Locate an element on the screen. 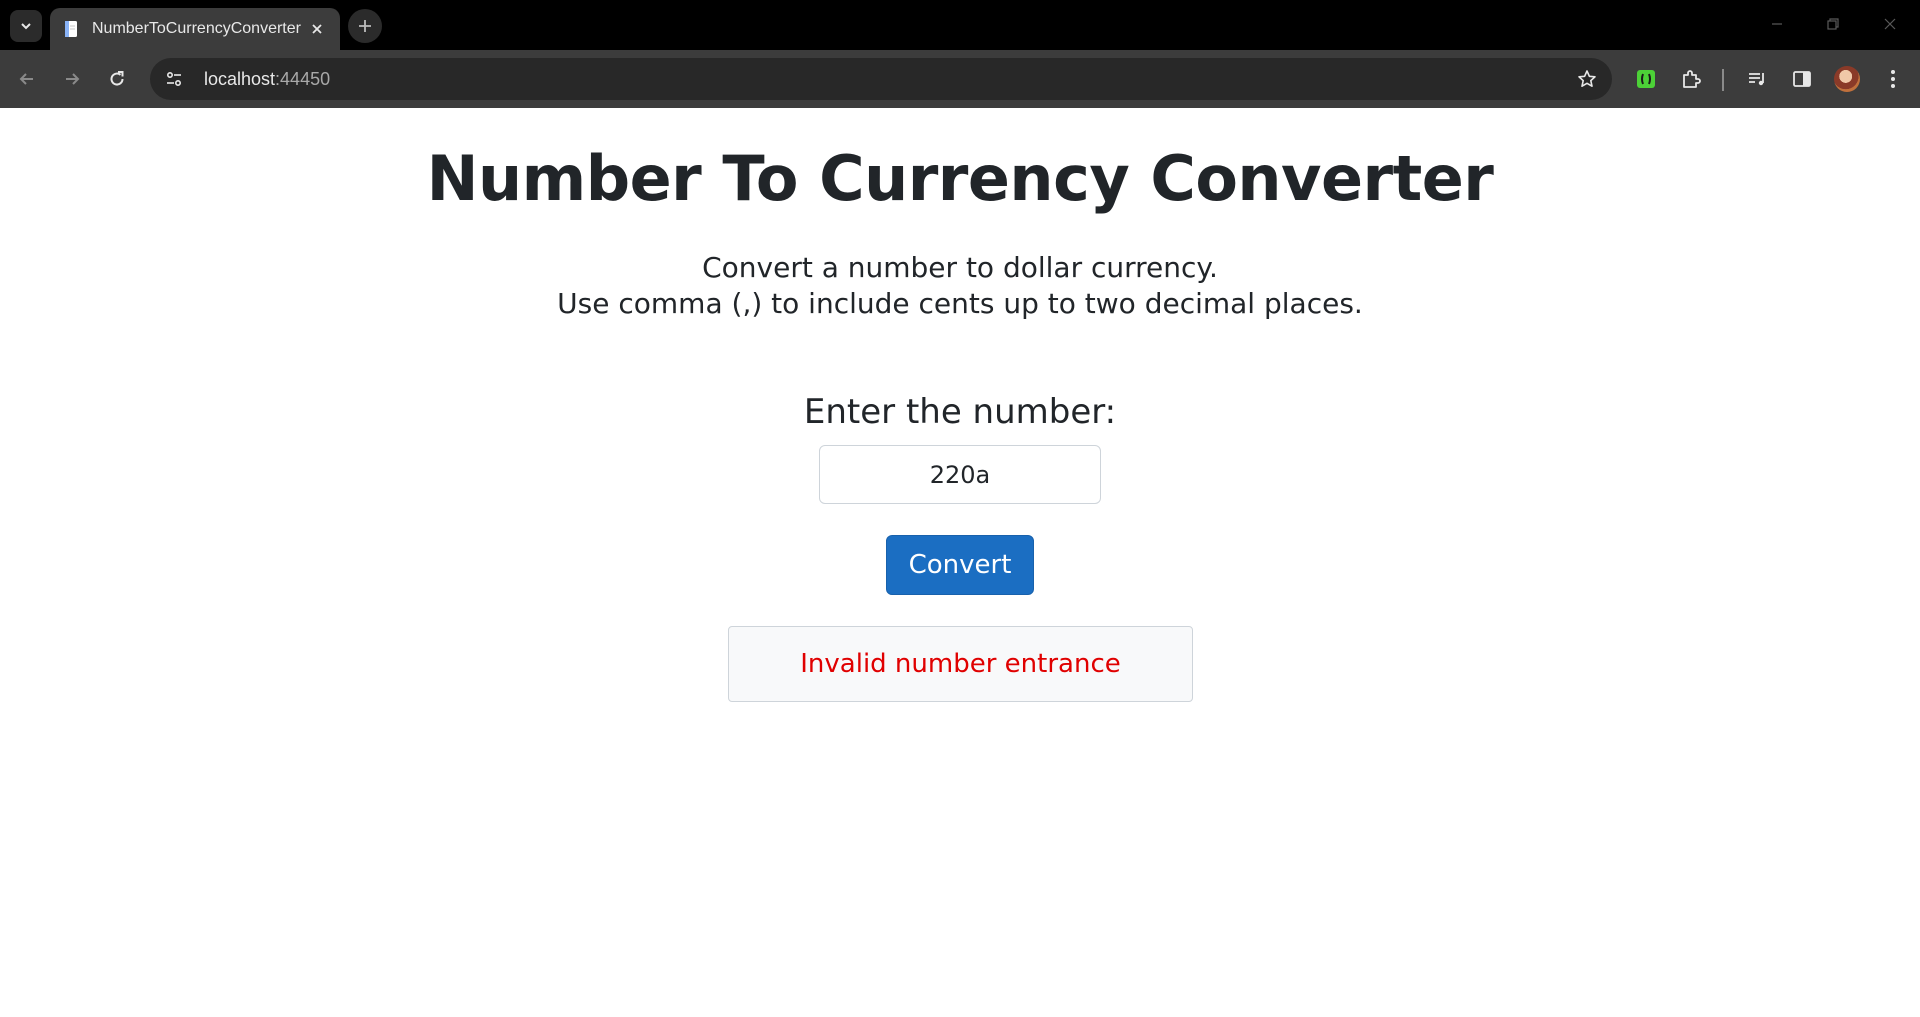 Image resolution: width=1920 pixels, height=1017 pixels. plus-icon is located at coordinates (365, 26).